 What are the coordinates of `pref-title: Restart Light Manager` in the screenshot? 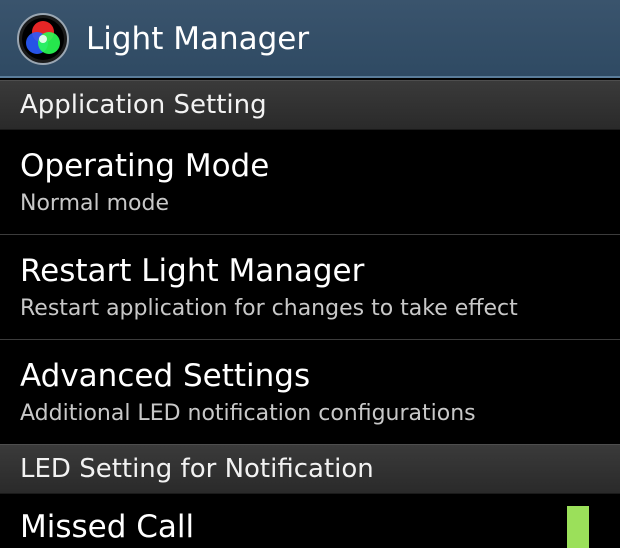 It's located at (192, 271).